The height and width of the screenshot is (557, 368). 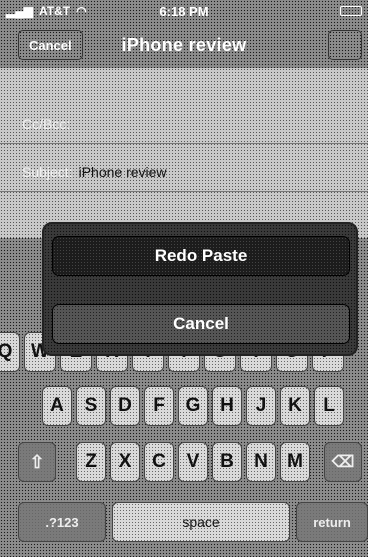 I want to click on shift-icon: ⇧, so click(x=37, y=461).